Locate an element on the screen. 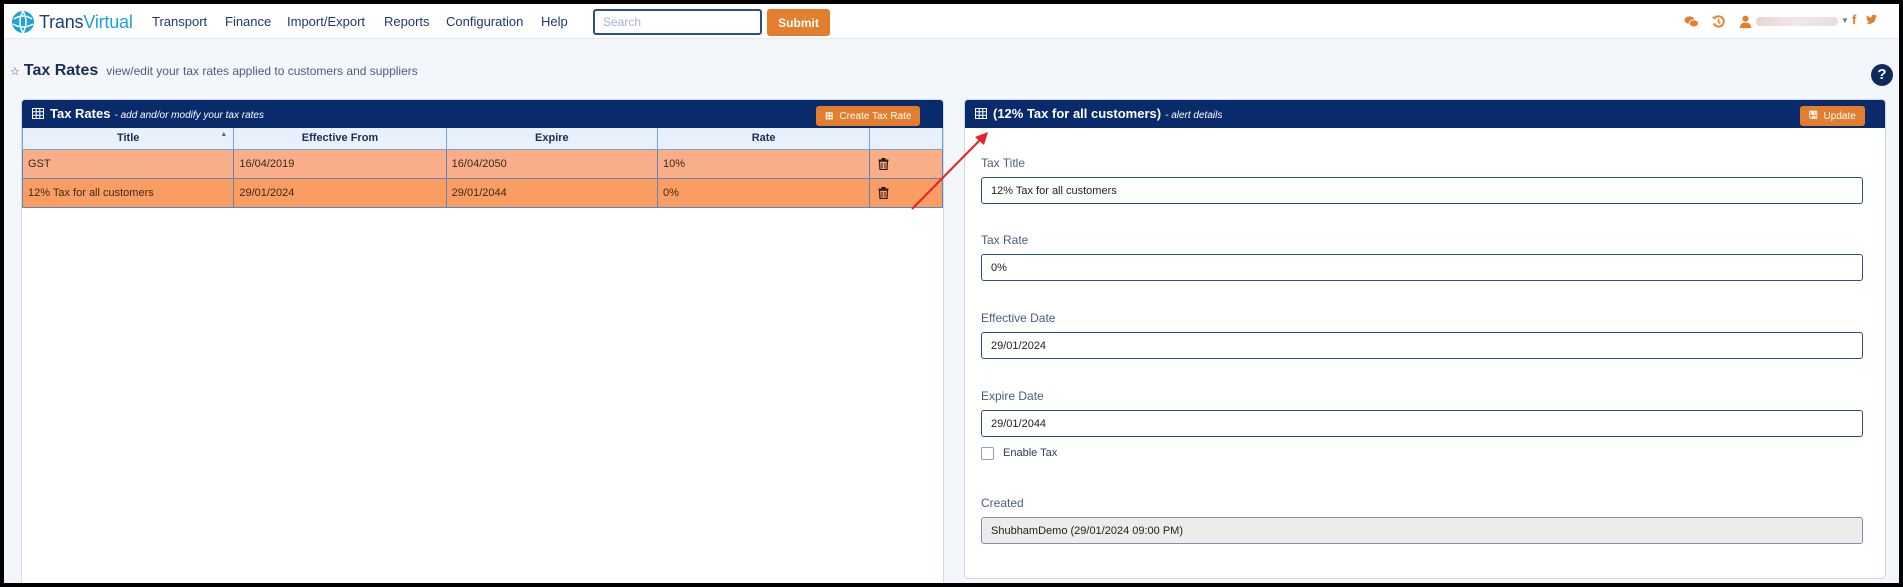 Image resolution: width=1903 pixels, height=587 pixels. cell-title: 12% Tax for all customers is located at coordinates (128, 192).